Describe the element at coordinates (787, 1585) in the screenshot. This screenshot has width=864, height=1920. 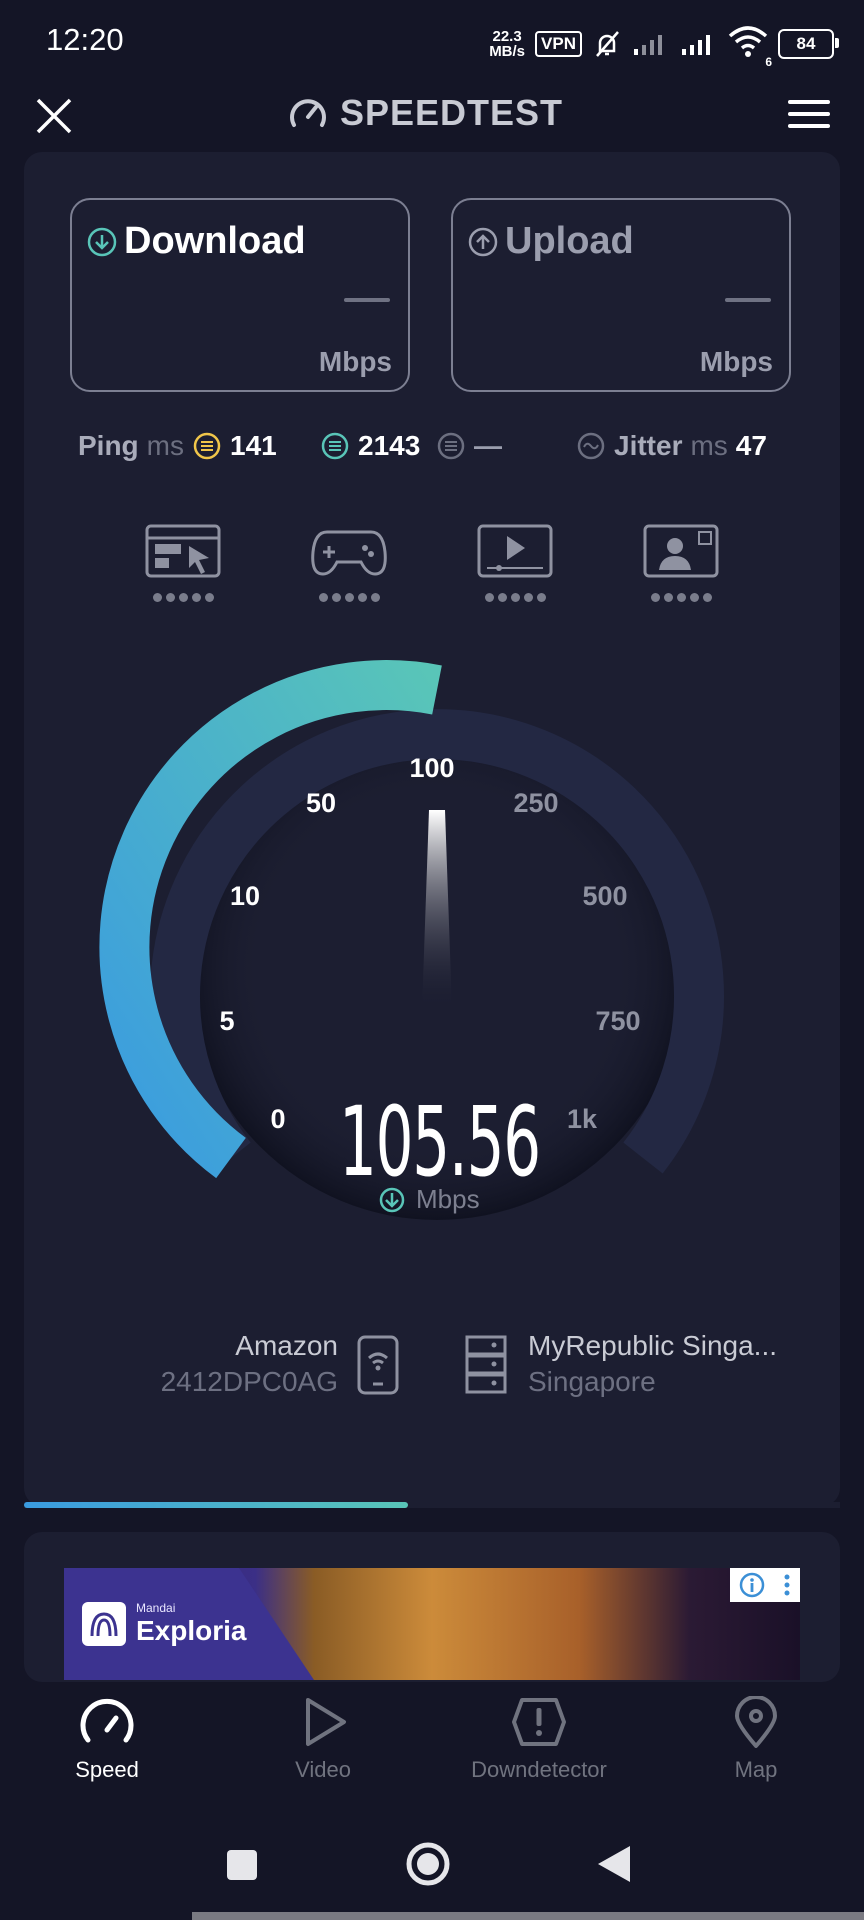
I see `ad-more-options-icon` at that location.